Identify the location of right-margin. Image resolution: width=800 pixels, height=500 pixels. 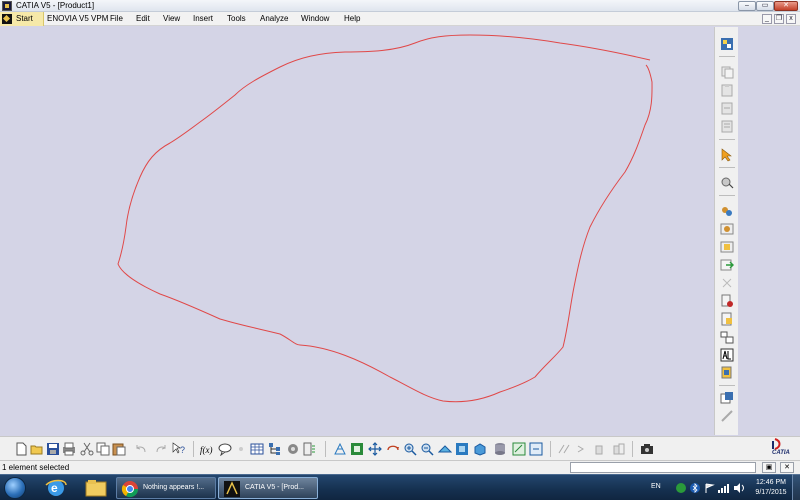
(769, 231).